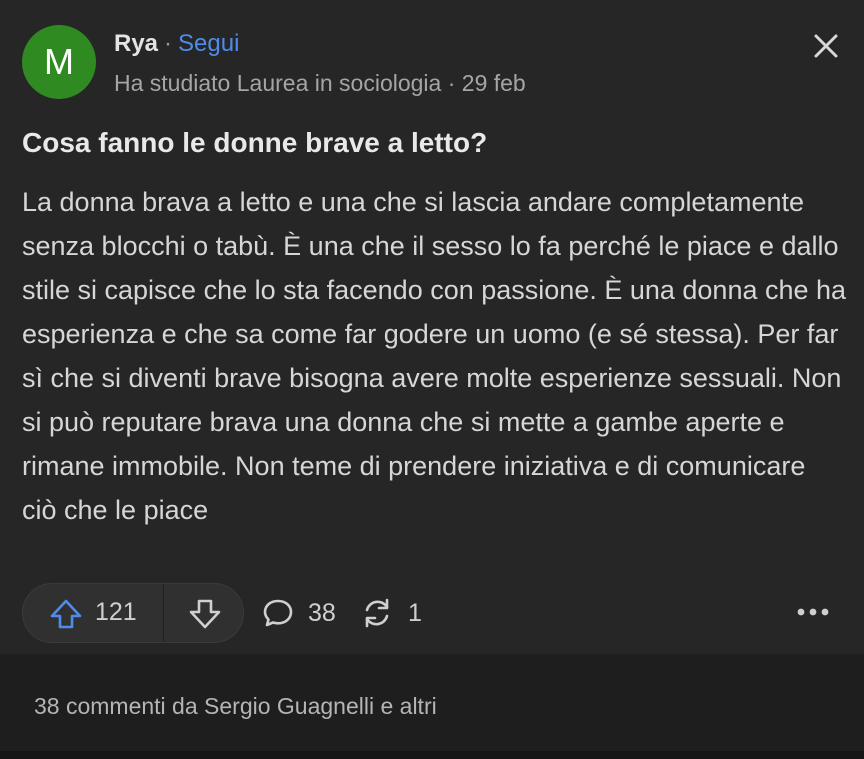  What do you see at coordinates (59, 62) in the screenshot?
I see `avatar: M` at bounding box center [59, 62].